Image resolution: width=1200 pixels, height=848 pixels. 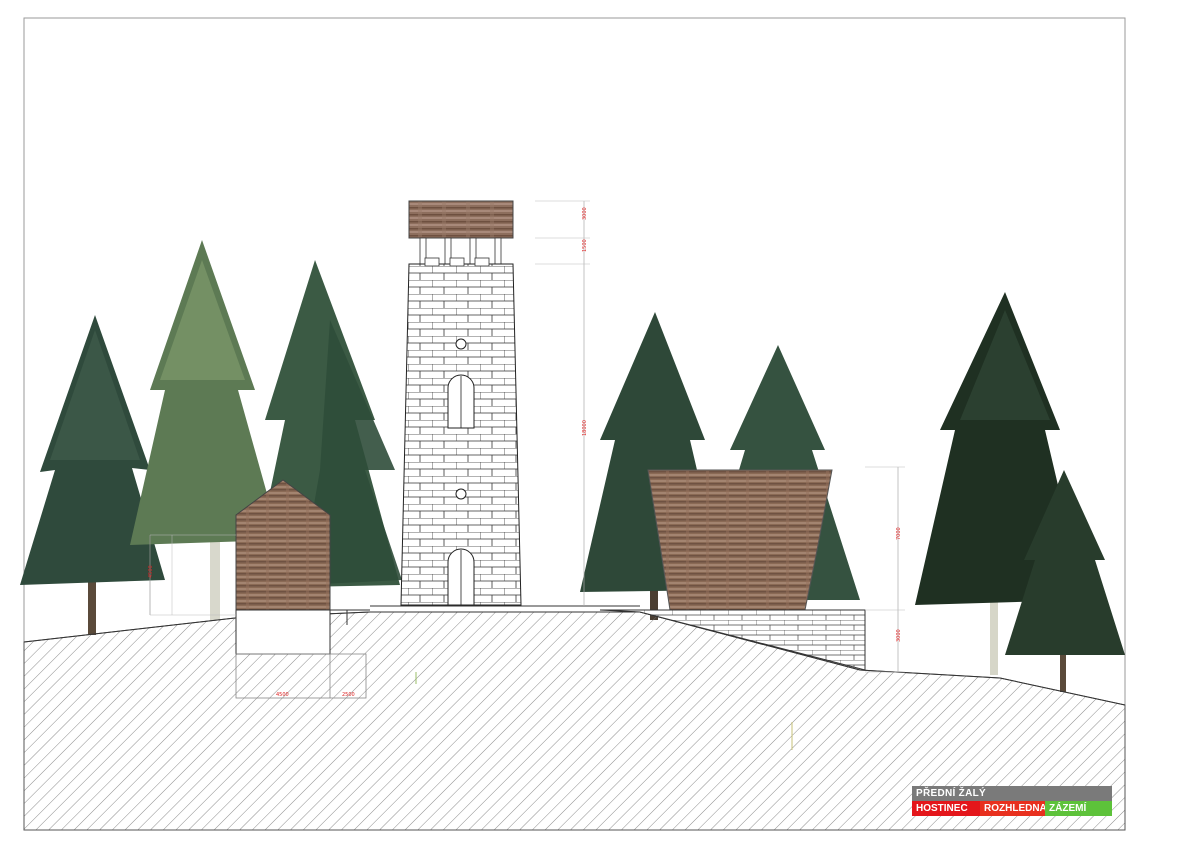 What do you see at coordinates (899, 533) in the screenshot?
I see `dim-pavilion: 7000` at bounding box center [899, 533].